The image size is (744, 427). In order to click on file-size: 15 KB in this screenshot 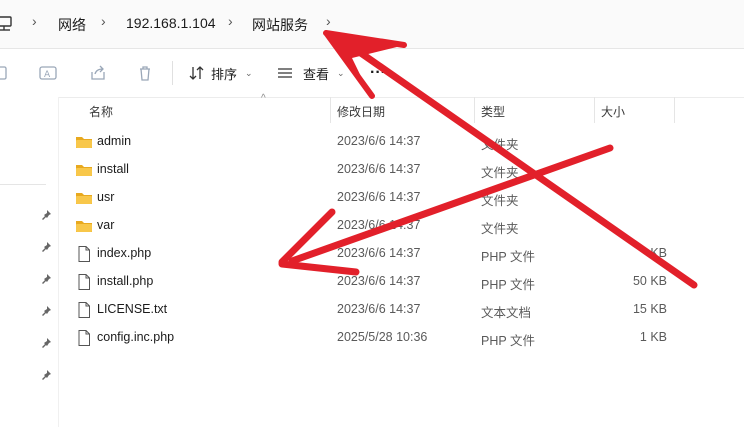, I will do `click(649, 309)`.